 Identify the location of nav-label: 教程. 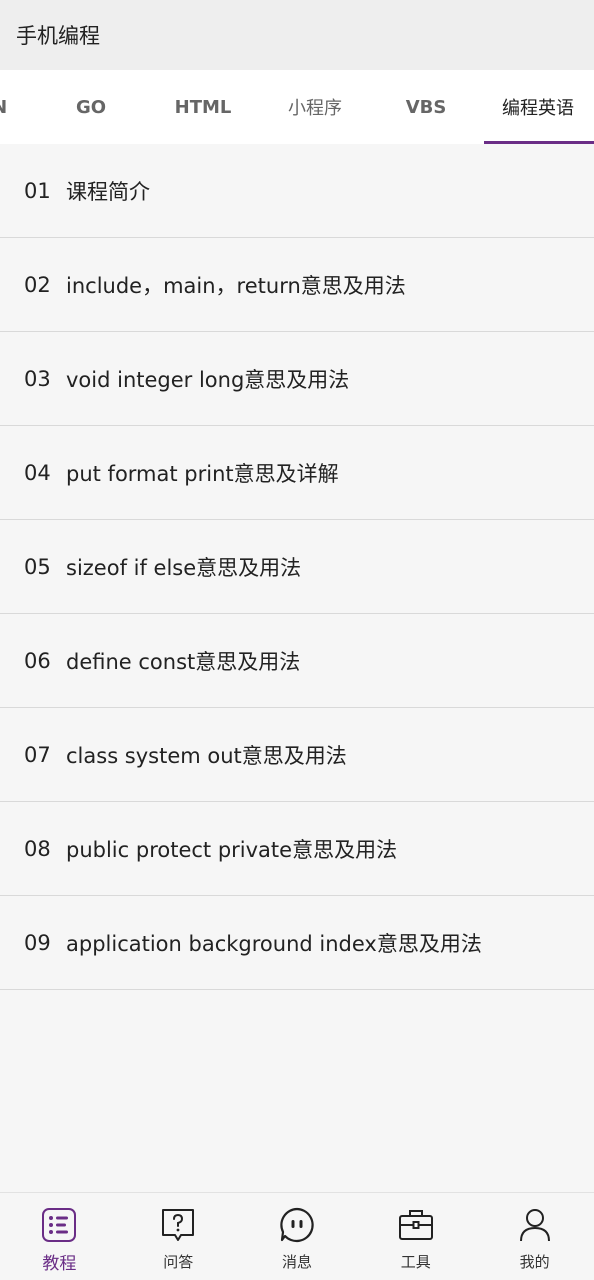
(59, 1264).